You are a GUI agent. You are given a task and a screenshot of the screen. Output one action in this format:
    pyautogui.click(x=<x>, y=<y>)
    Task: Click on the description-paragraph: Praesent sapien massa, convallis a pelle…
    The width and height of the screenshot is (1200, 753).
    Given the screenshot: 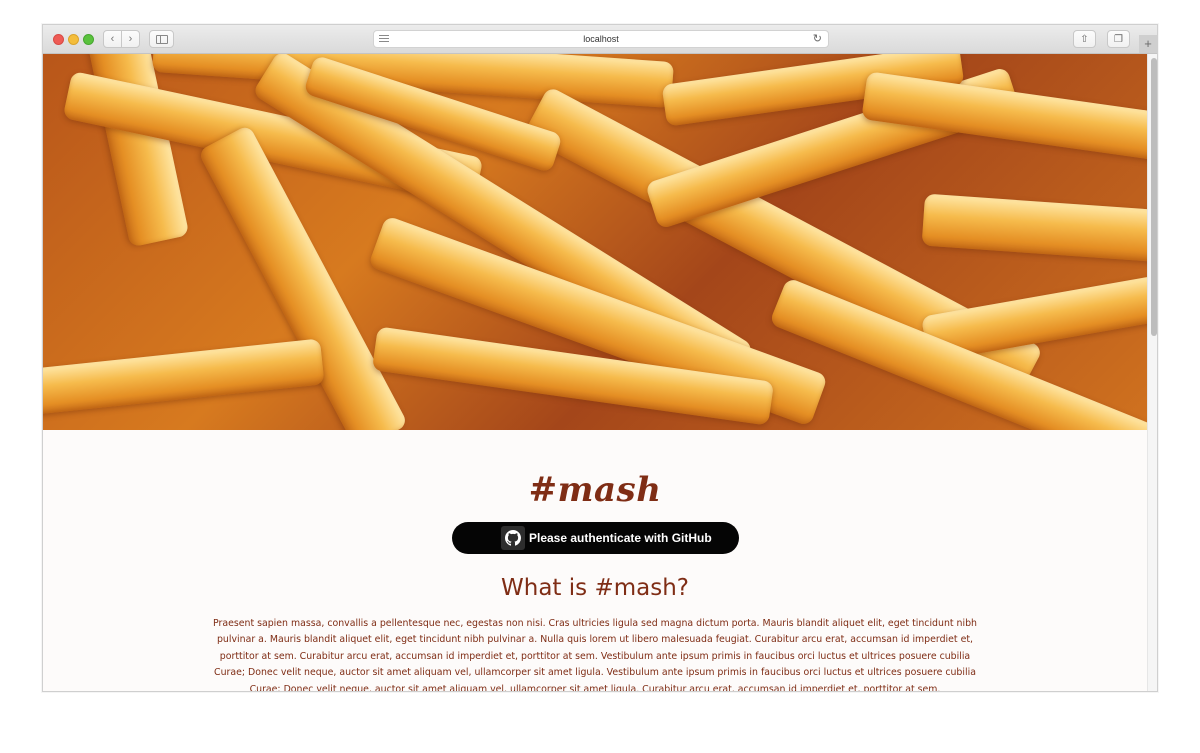 What is the action you would take?
    pyautogui.click(x=595, y=655)
    